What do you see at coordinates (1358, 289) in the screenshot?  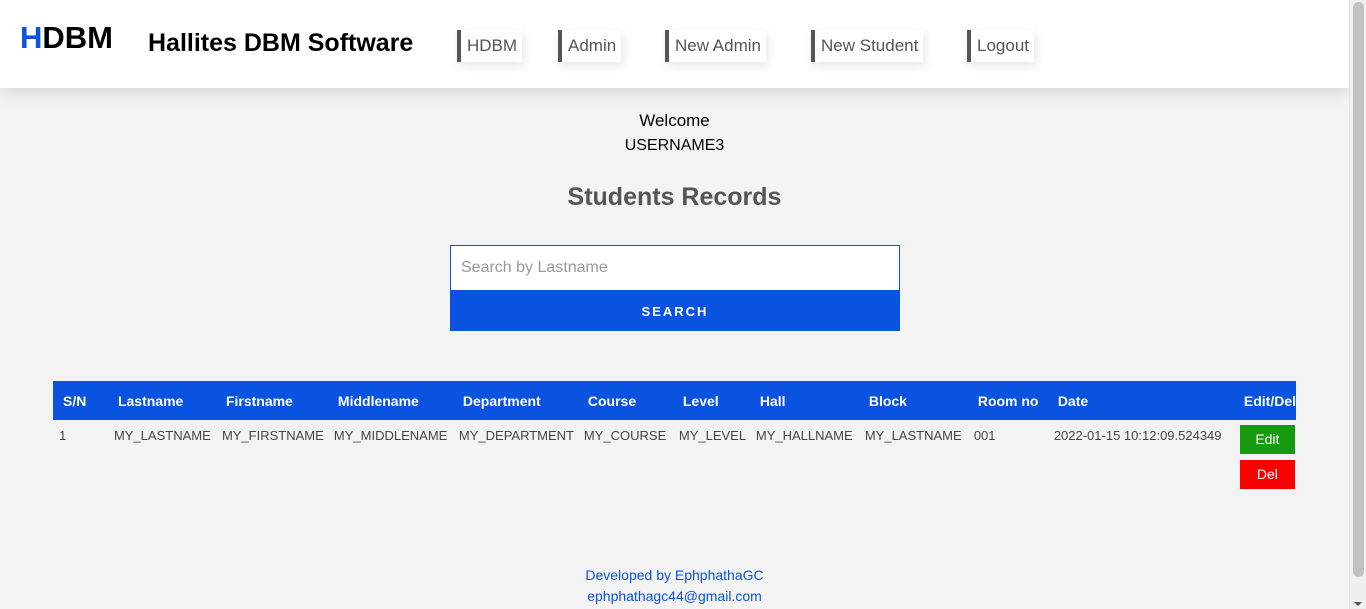 I see `scrollbar-thumb` at bounding box center [1358, 289].